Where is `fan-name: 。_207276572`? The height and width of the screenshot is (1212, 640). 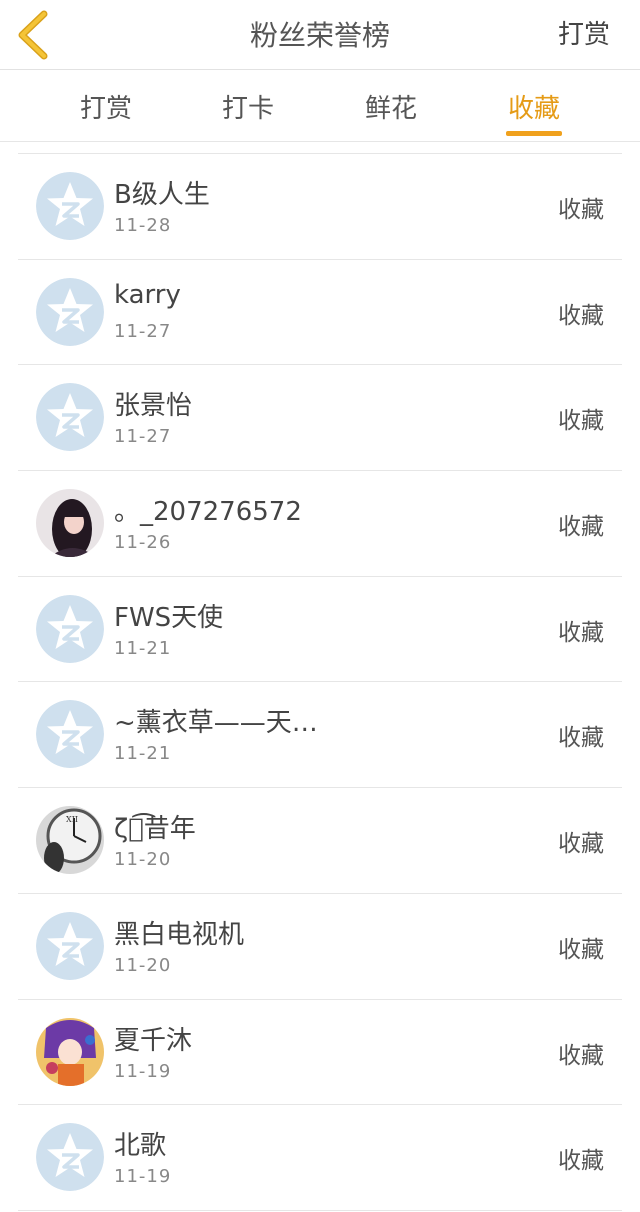
fan-name: 。_207276572 is located at coordinates (208, 512).